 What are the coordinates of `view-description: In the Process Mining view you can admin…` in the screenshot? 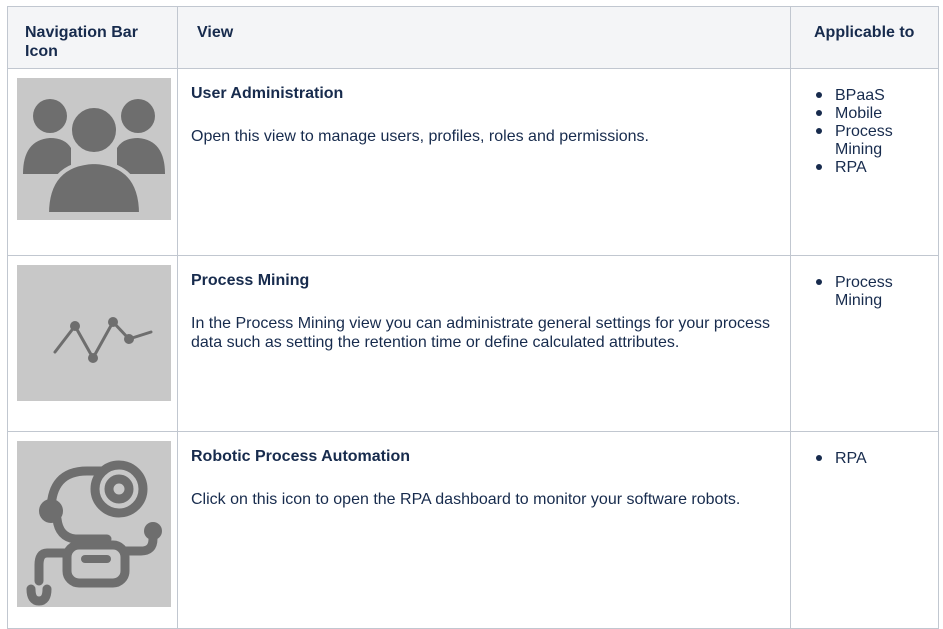 It's located at (480, 333).